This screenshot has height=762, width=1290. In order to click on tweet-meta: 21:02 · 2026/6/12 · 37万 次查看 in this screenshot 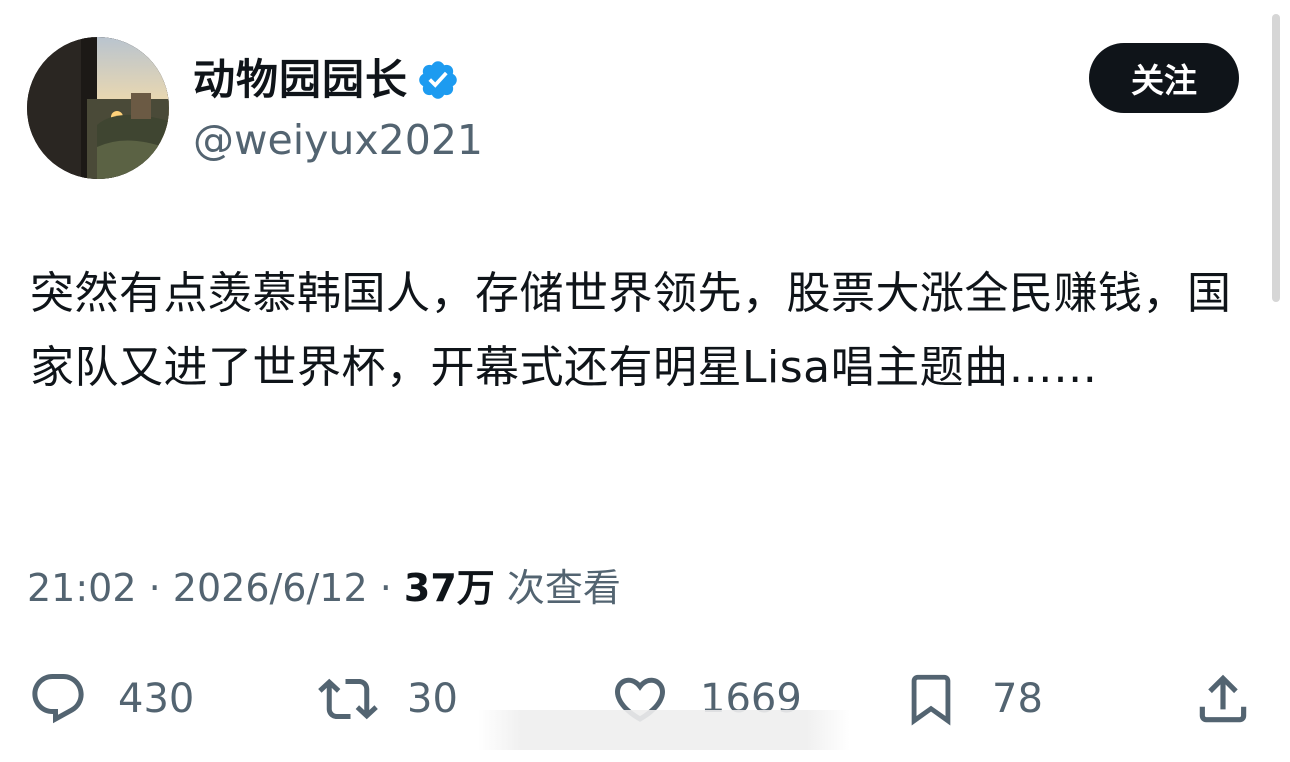, I will do `click(324, 588)`.